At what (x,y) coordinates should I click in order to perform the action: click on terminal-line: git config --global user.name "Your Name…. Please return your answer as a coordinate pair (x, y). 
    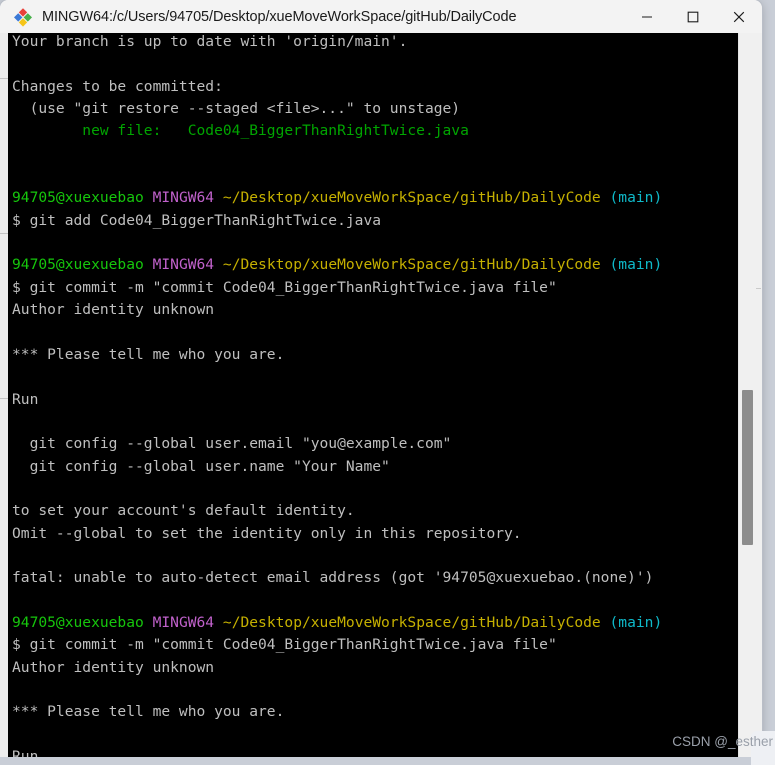
    Looking at the image, I should click on (373, 467).